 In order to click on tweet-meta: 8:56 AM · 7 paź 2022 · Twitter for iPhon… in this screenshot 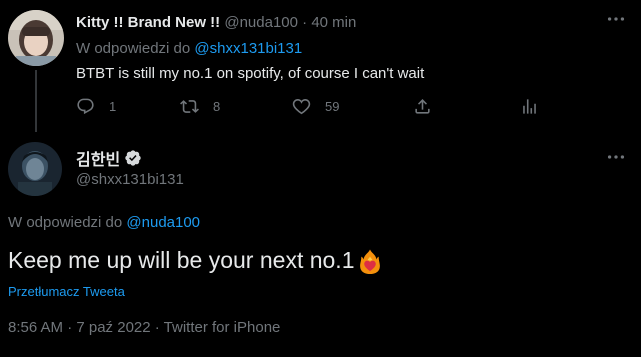, I will do `click(144, 327)`.